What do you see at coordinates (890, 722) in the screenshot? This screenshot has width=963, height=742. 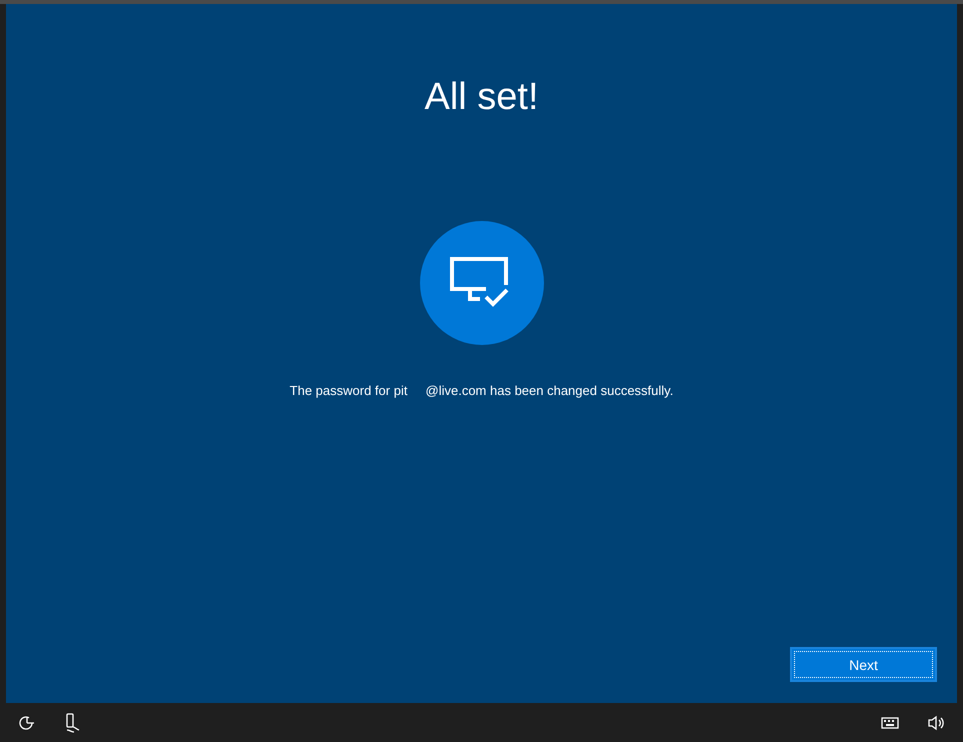 I see `keyboard-icon` at bounding box center [890, 722].